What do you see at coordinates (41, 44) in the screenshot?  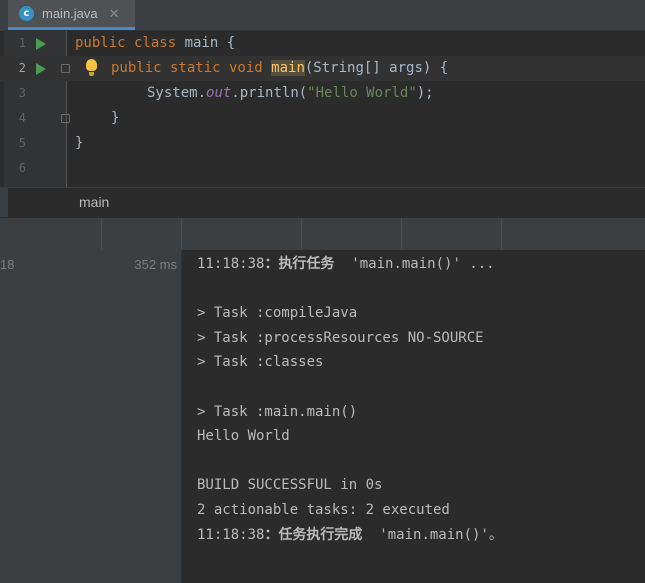 I see `run-class-icon` at bounding box center [41, 44].